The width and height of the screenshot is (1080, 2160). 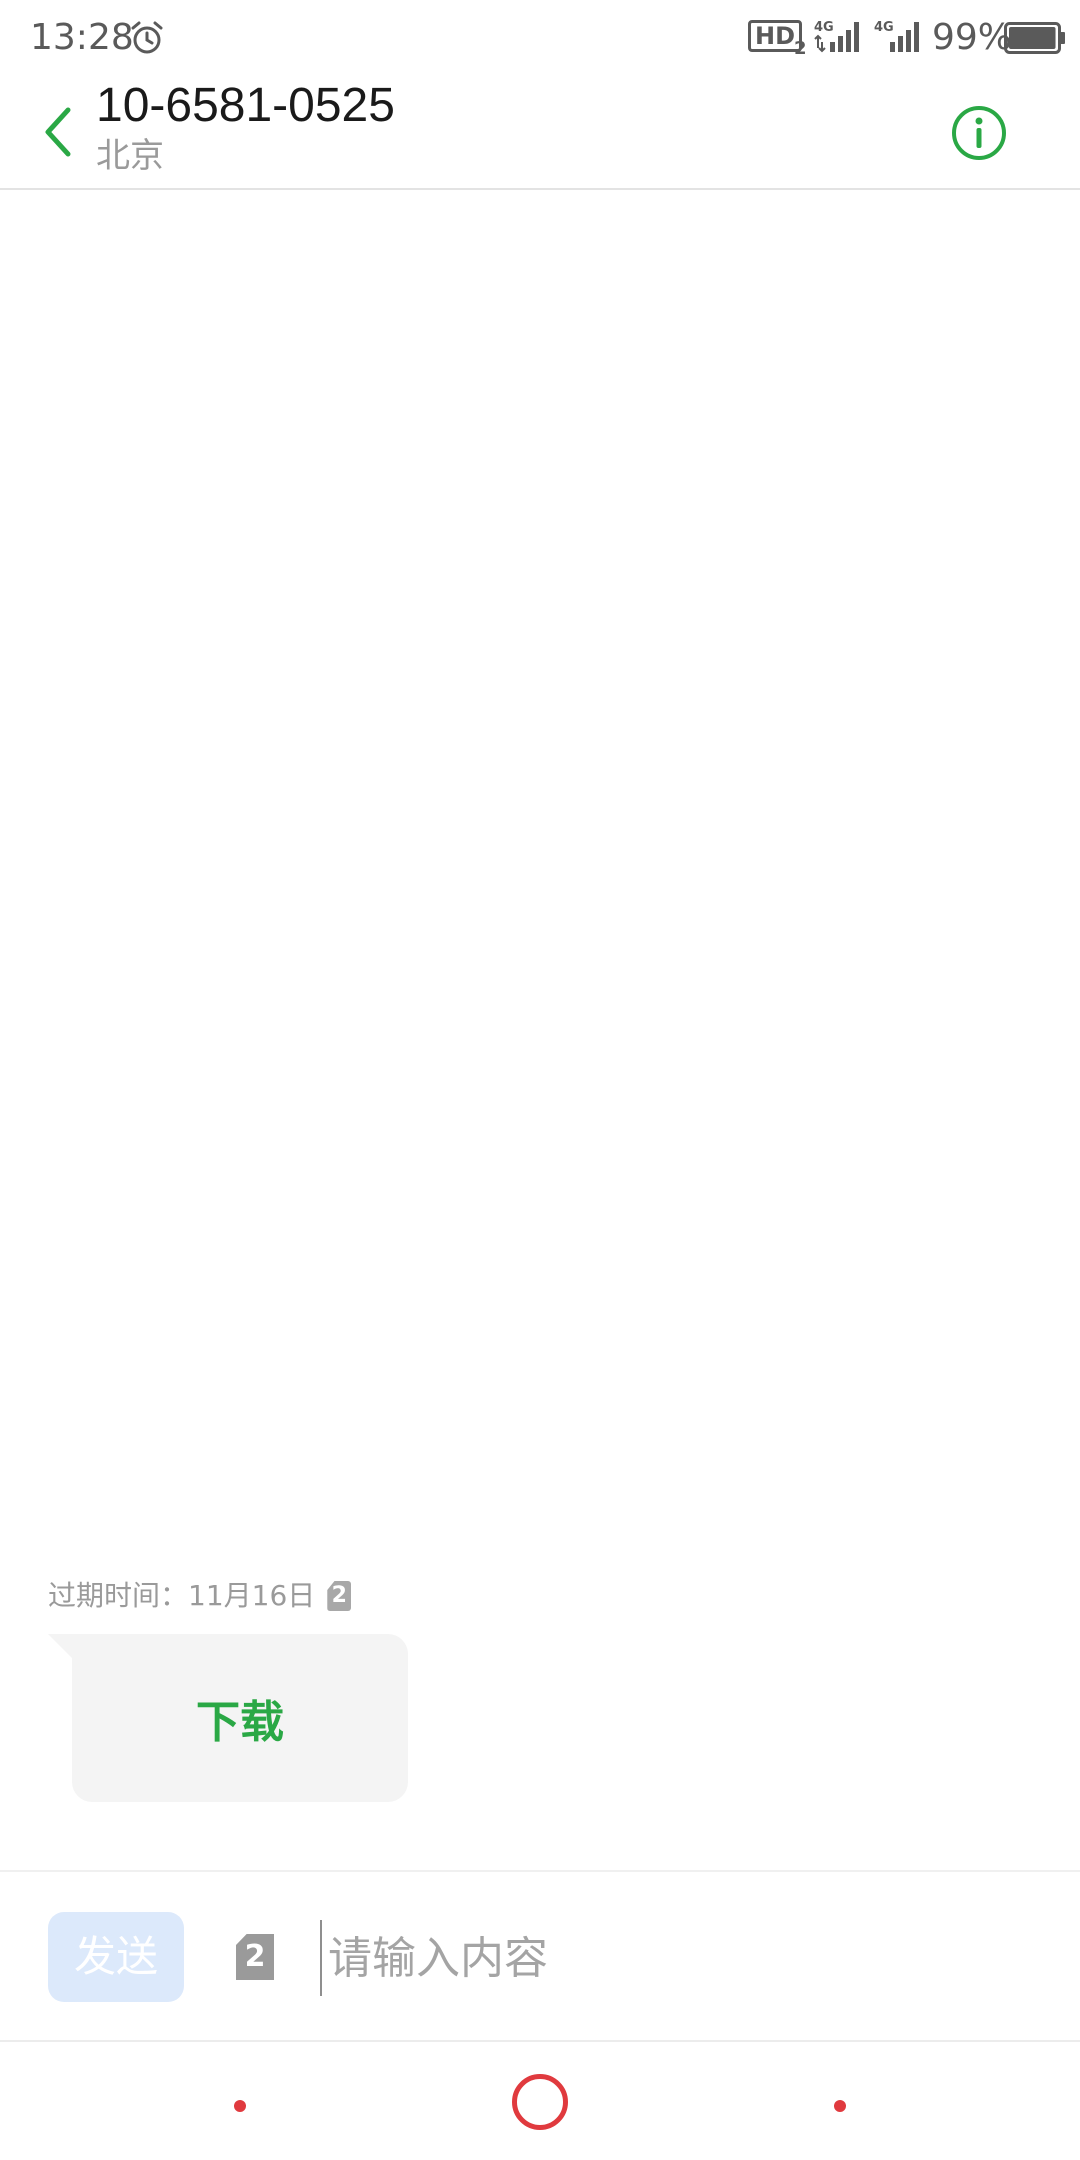 What do you see at coordinates (840, 2106) in the screenshot?
I see `nav-recents-button` at bounding box center [840, 2106].